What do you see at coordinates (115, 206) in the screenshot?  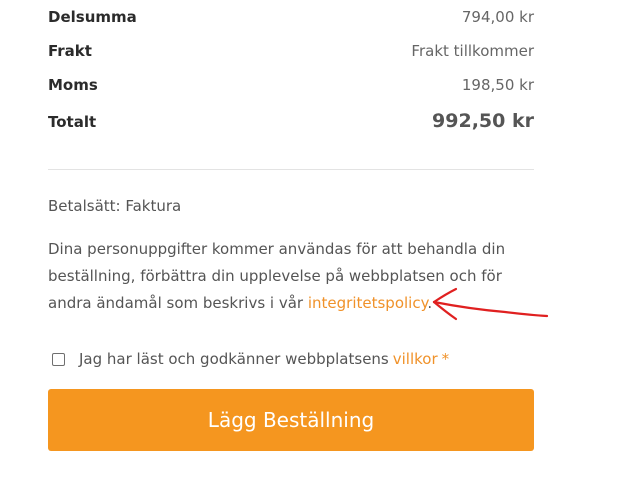 I see `payment-method: Betalsätt: Faktura` at bounding box center [115, 206].